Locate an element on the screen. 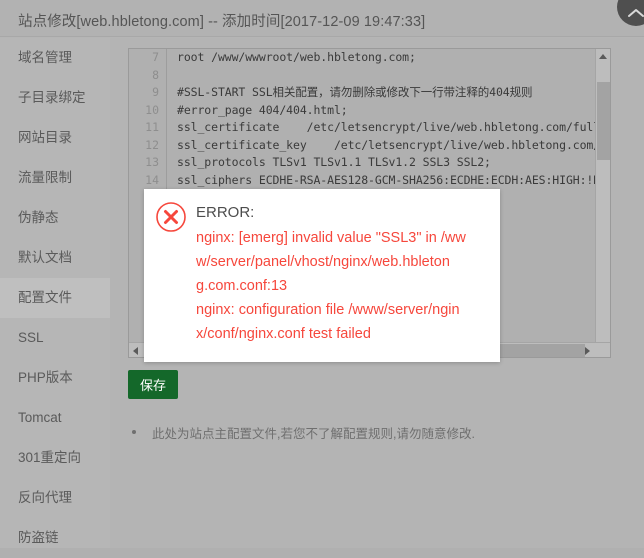  sidebar-item-default-doc: 默认文档 is located at coordinates (55, 258).